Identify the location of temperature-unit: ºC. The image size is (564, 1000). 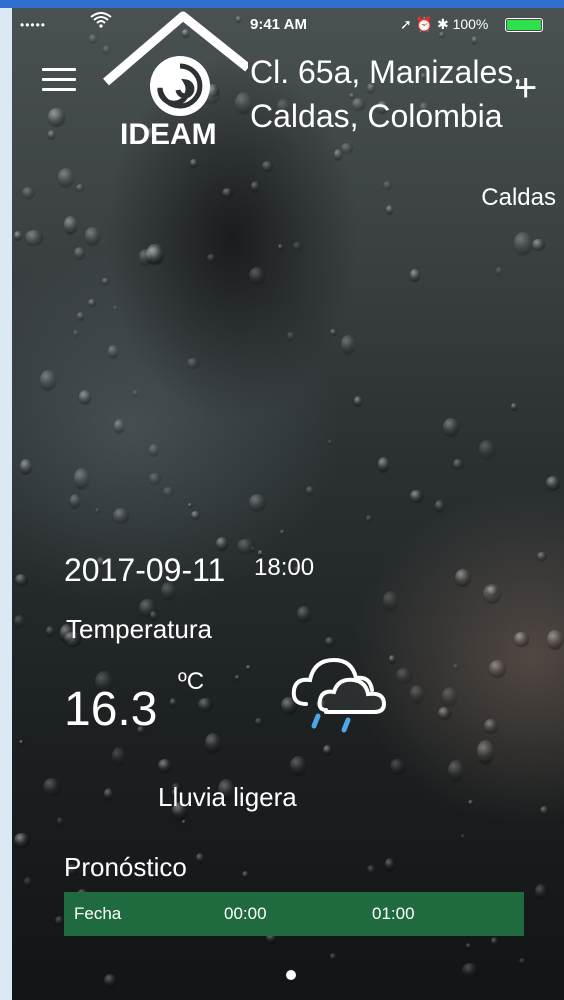
(191, 681).